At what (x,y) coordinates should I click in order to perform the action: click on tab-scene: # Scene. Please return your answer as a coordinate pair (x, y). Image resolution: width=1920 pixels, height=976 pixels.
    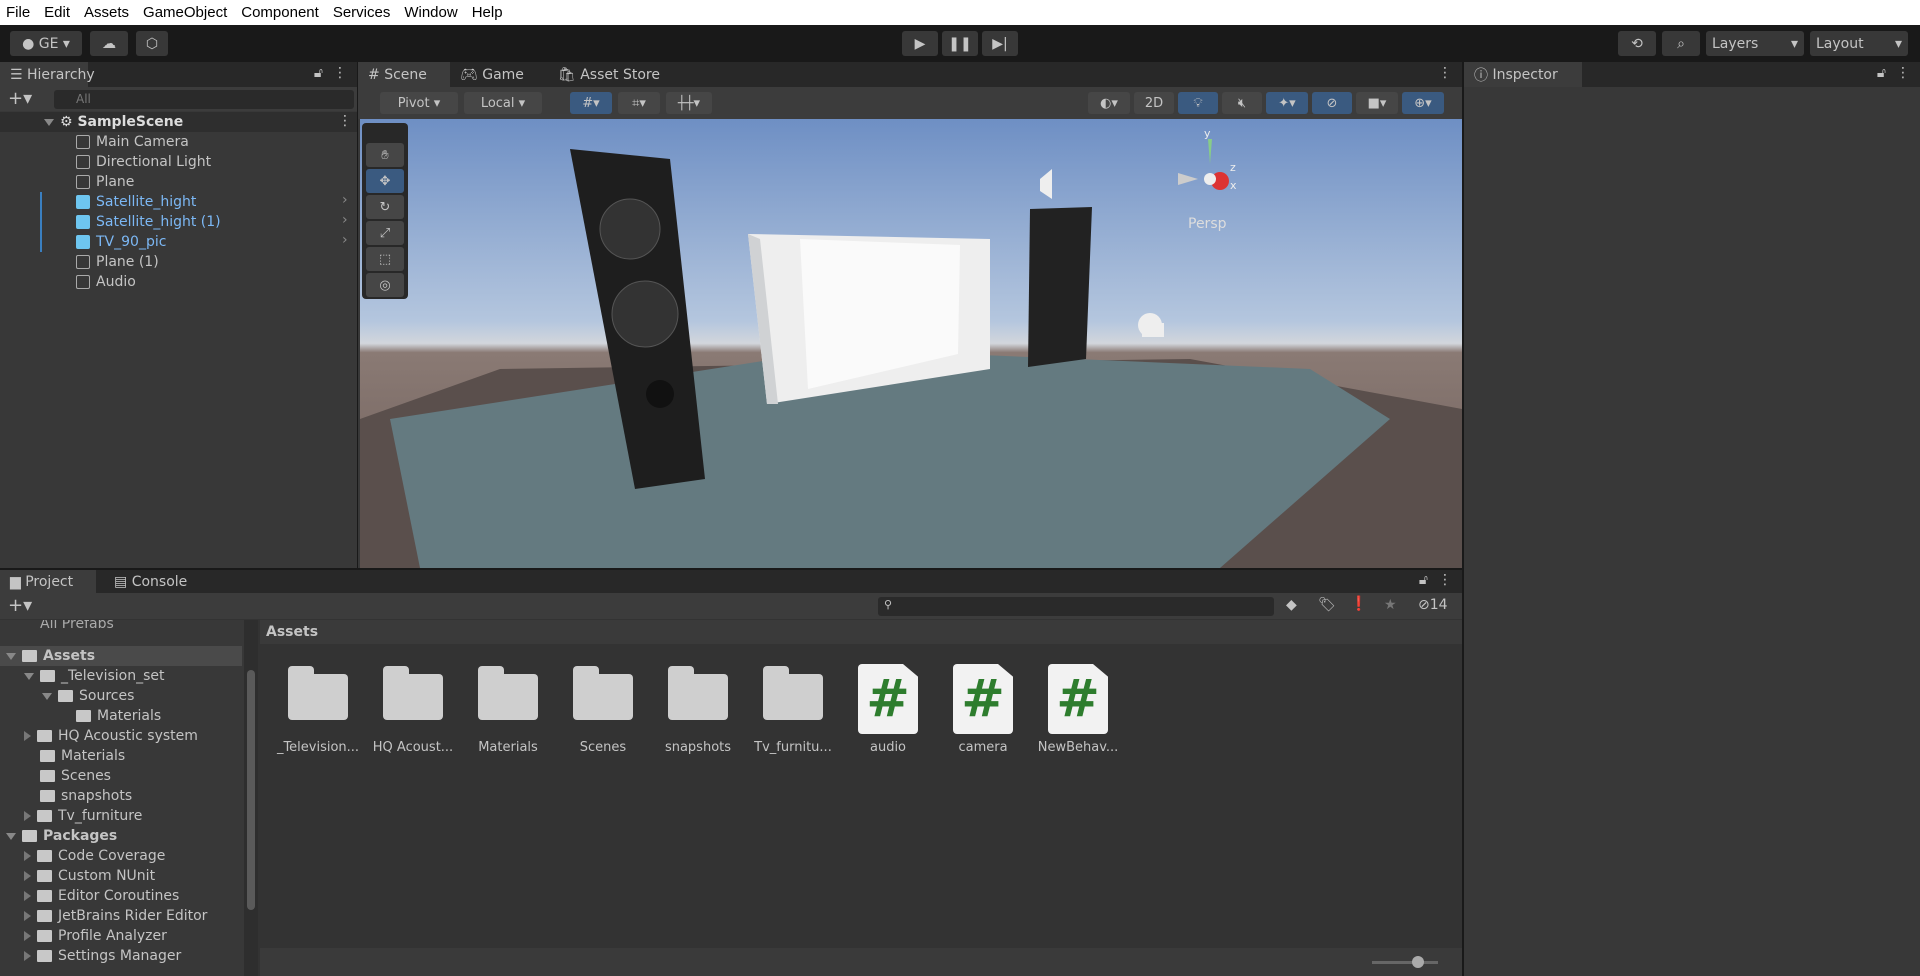
    Looking at the image, I should click on (404, 74).